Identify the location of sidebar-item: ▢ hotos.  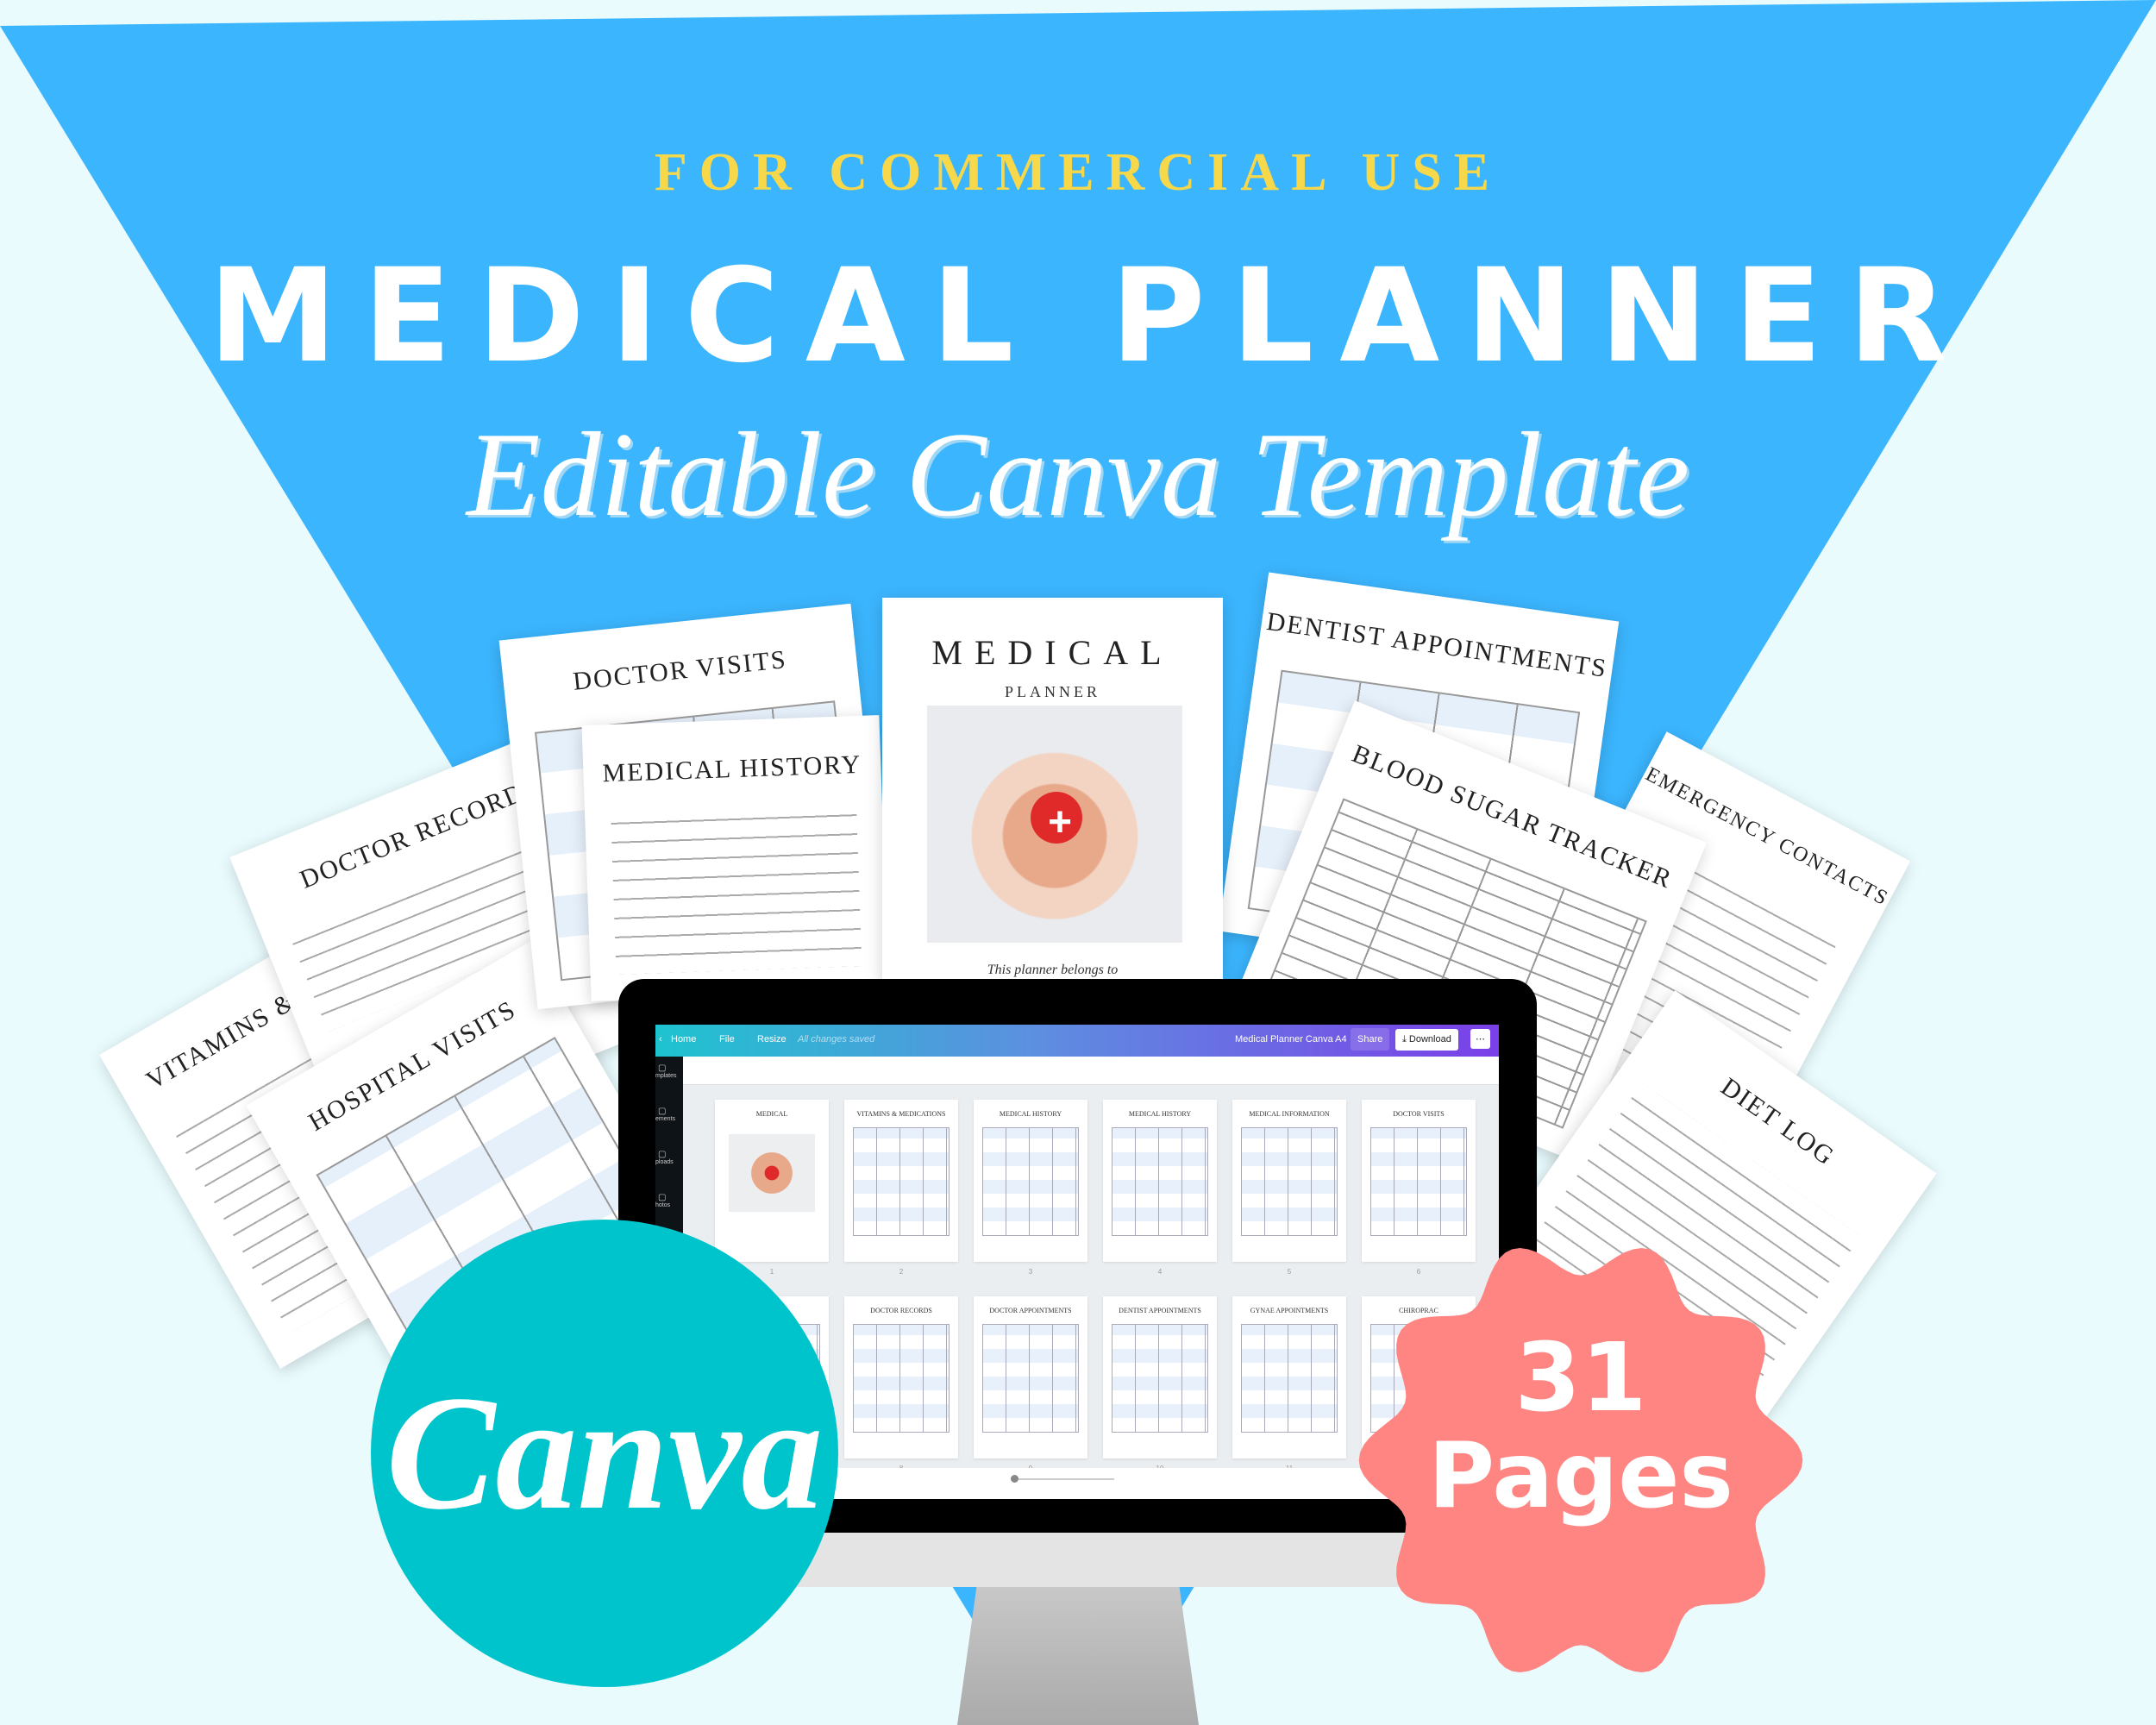
(669, 1200).